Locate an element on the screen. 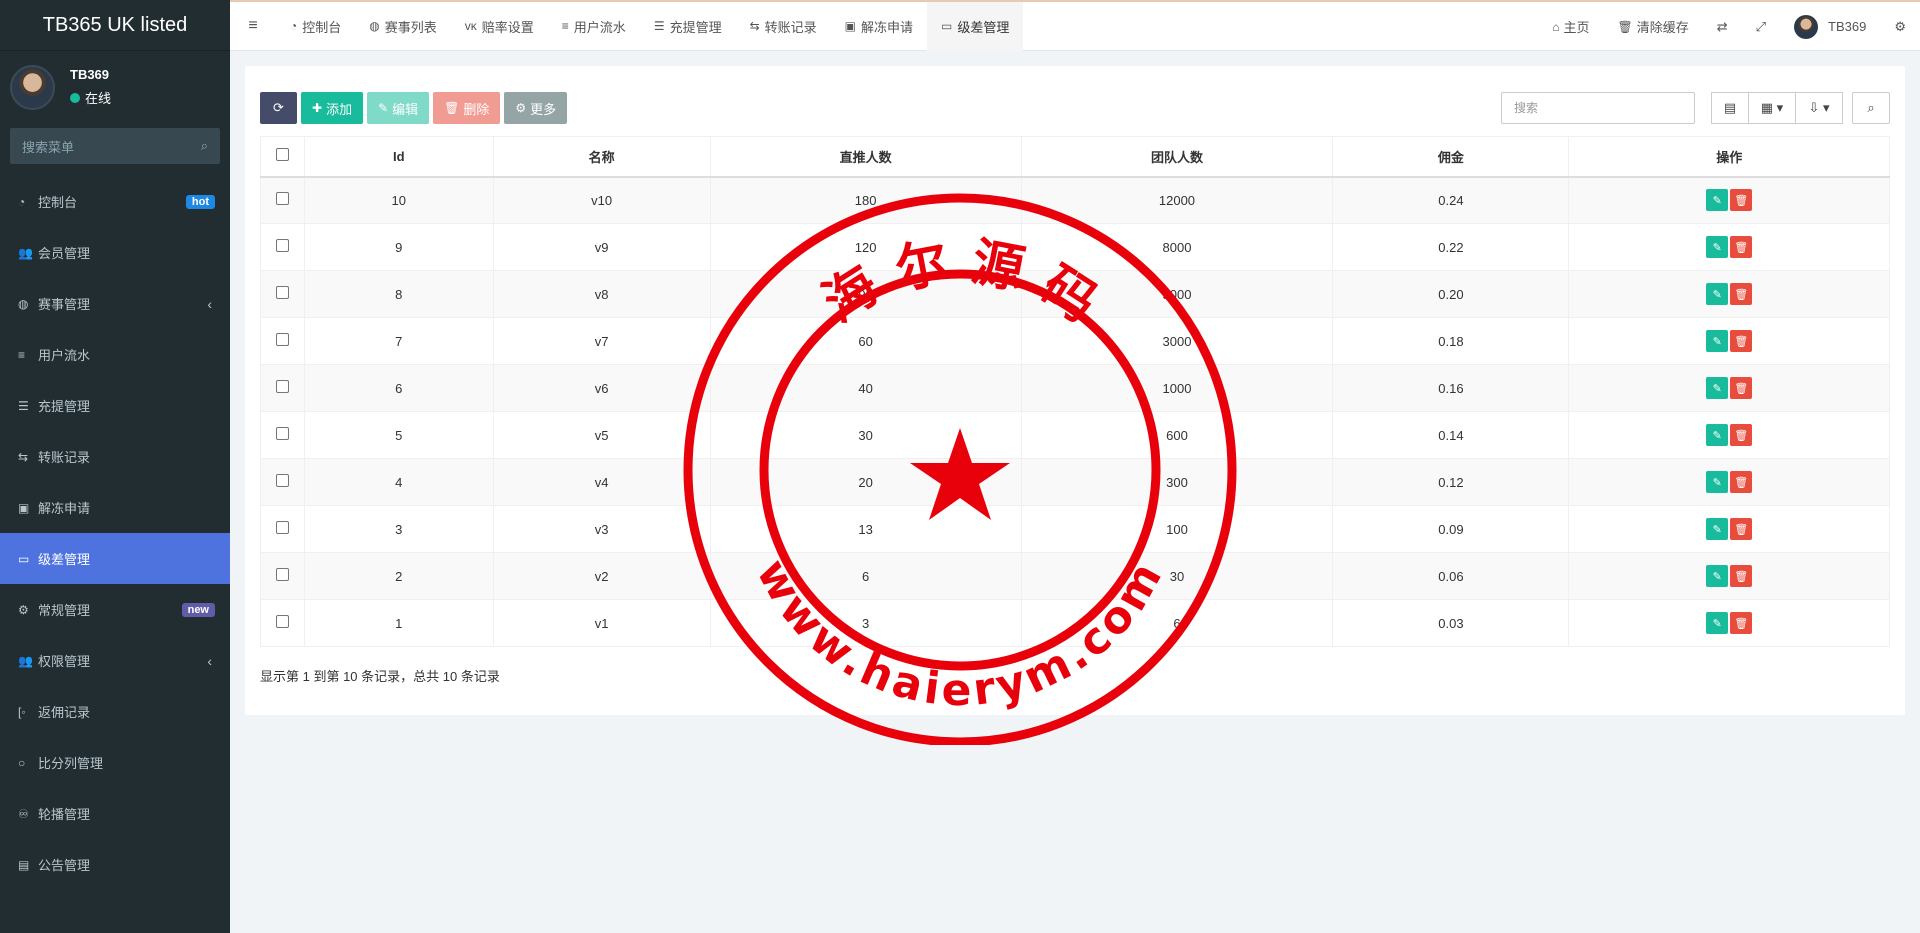 This screenshot has height=933, width=1920. sidebar-item-label: 比分列管理 is located at coordinates (71, 763).